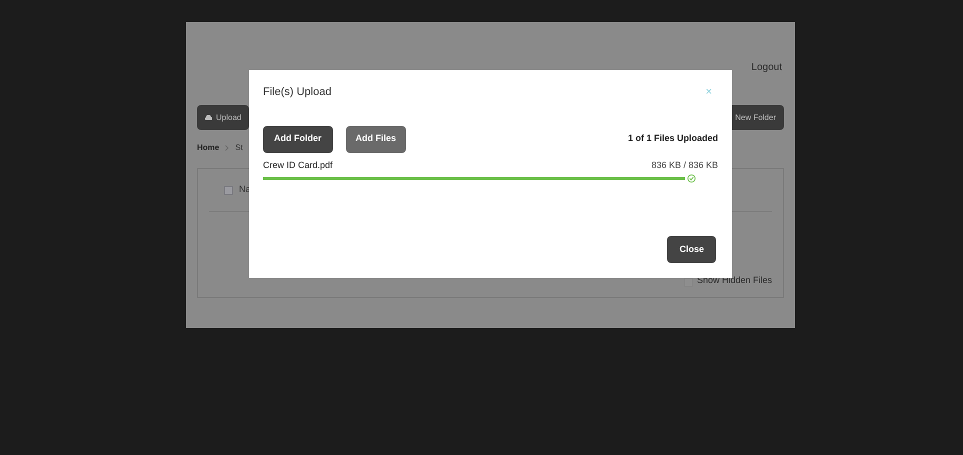 The width and height of the screenshot is (963, 455). Describe the element at coordinates (673, 139) in the screenshot. I see `upload-status: 1 of 1 Files Uploaded` at that location.